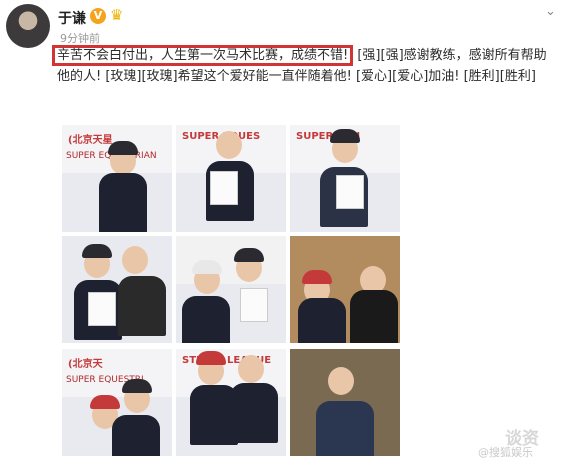 This screenshot has height=465, width=567. Describe the element at coordinates (28, 26) in the screenshot. I see `avatar` at that location.